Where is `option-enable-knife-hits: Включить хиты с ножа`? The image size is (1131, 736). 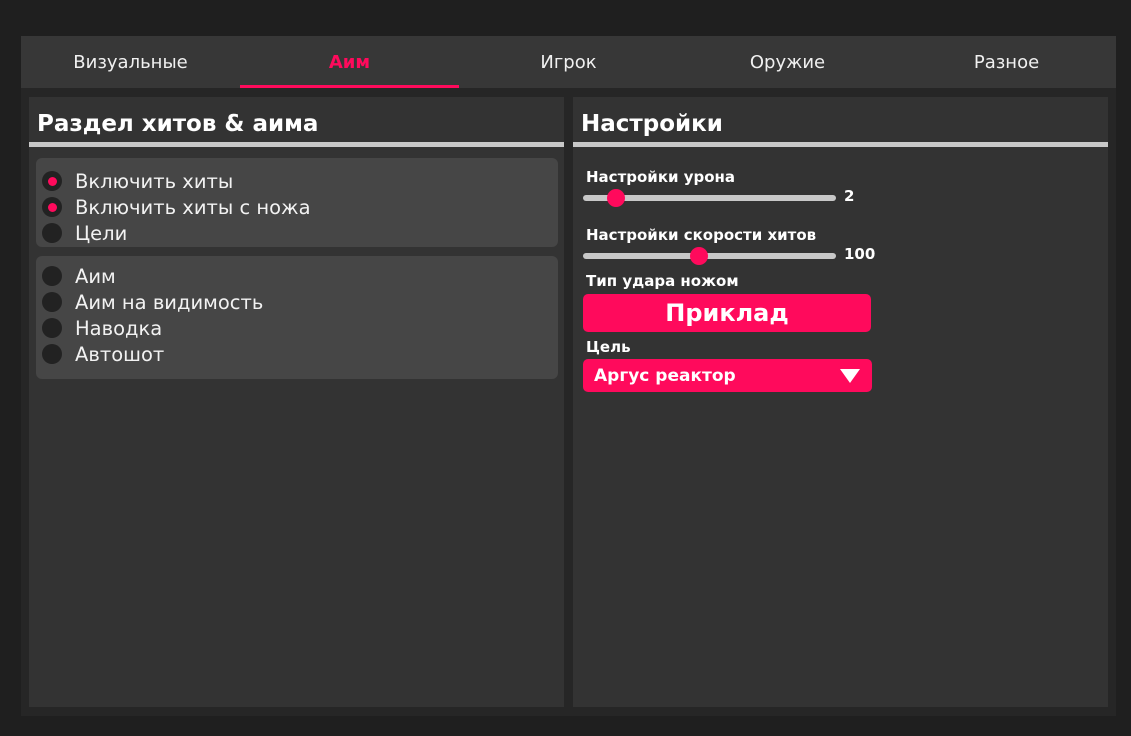 option-enable-knife-hits: Включить хиты с ножа is located at coordinates (297, 207).